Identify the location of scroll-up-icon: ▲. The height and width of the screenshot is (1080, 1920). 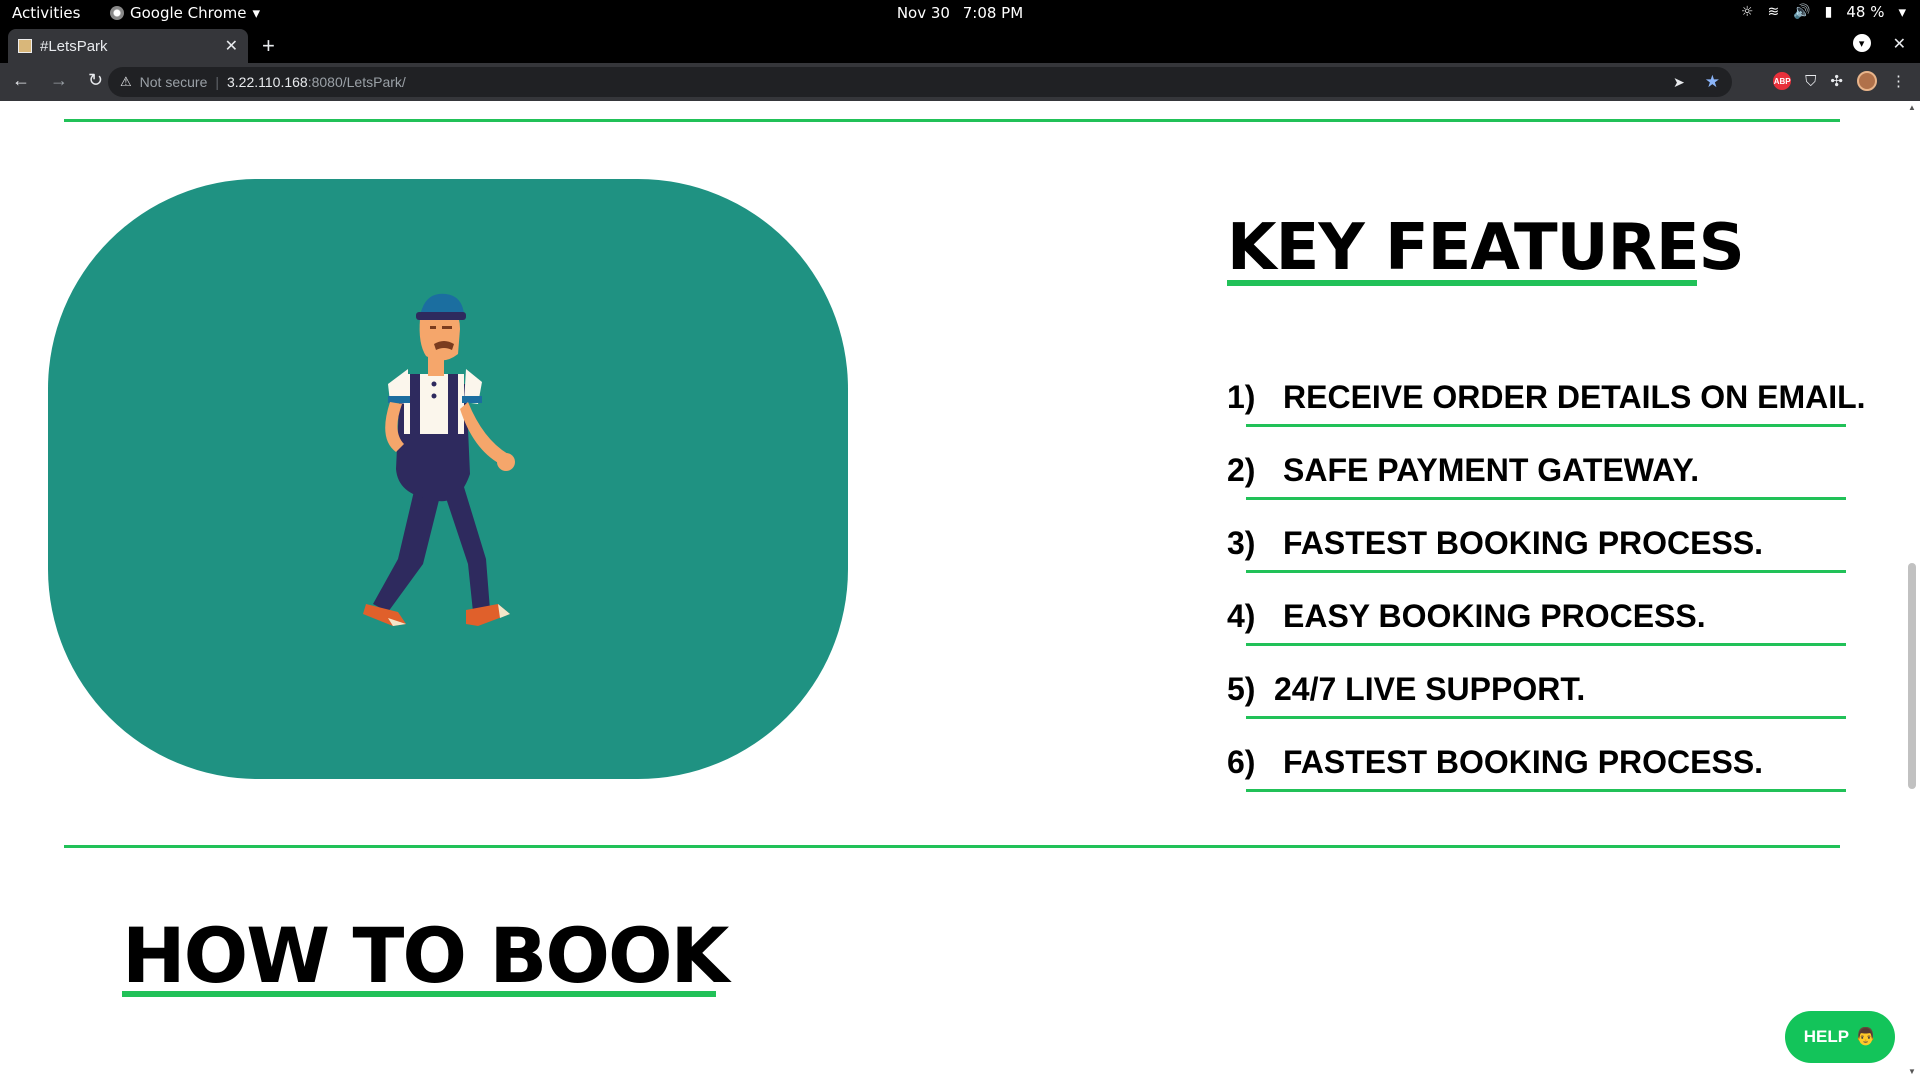
(1912, 107).